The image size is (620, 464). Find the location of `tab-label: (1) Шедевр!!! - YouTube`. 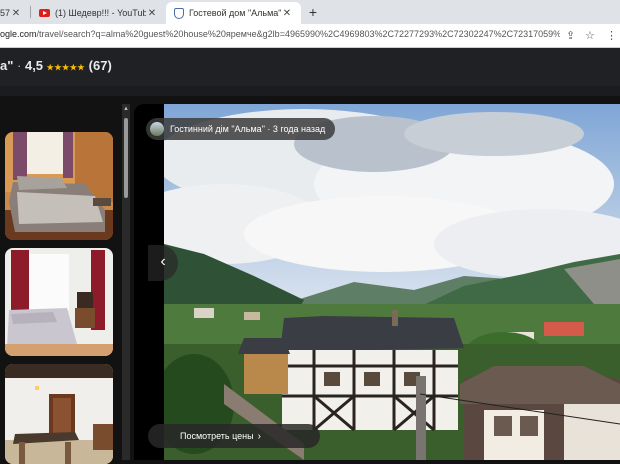

tab-label: (1) Шедевр!!! - YouTube is located at coordinates (100, 13).